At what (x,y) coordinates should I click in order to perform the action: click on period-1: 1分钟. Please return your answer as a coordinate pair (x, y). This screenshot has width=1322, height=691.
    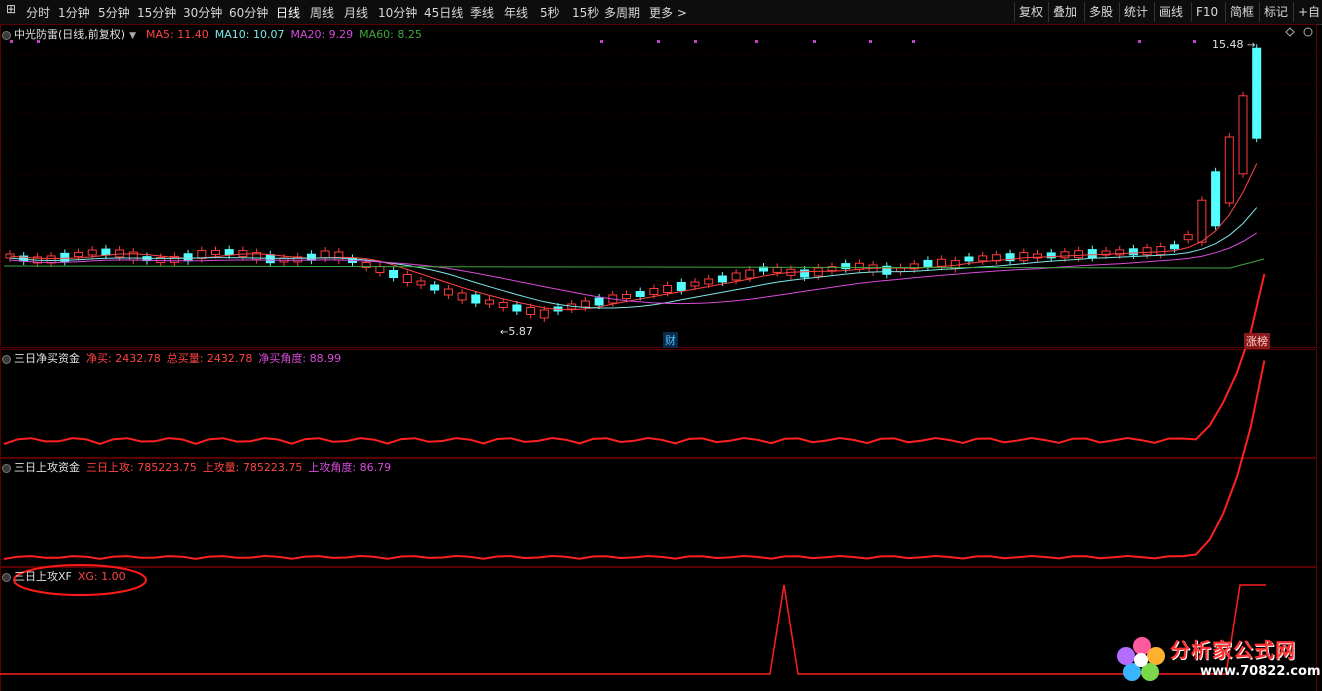
    Looking at the image, I should click on (74, 12).